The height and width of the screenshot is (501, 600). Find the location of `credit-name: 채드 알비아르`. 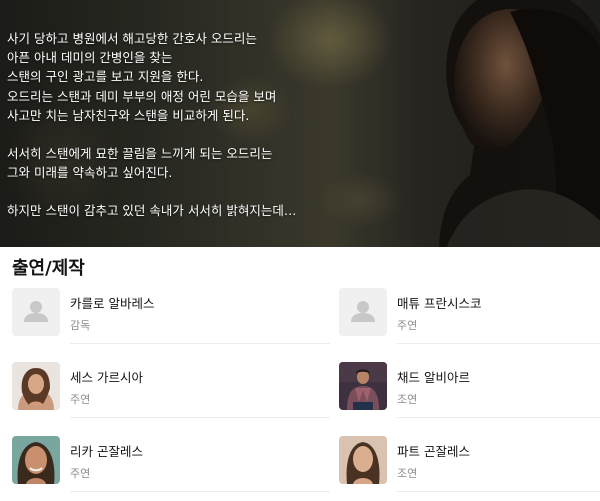

credit-name: 채드 알비아르 is located at coordinates (433, 377).